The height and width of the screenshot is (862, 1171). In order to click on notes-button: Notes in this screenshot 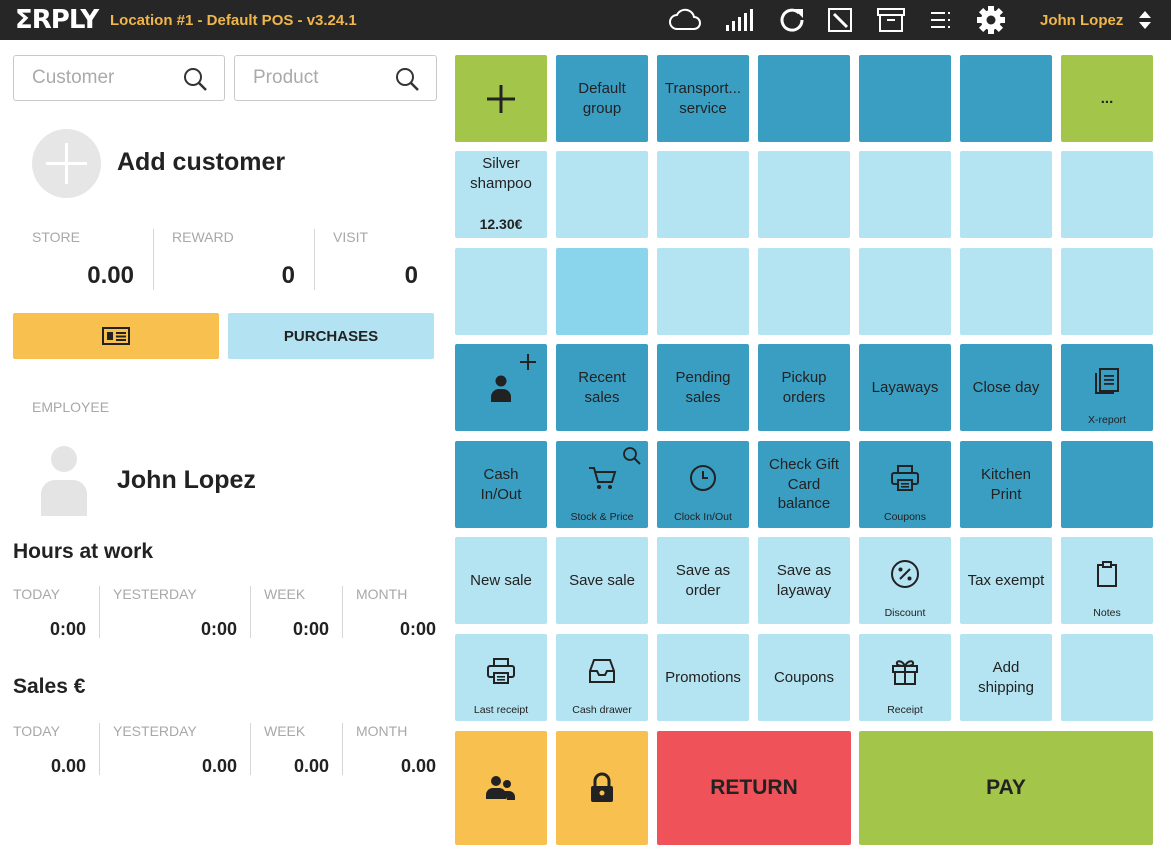, I will do `click(1107, 580)`.